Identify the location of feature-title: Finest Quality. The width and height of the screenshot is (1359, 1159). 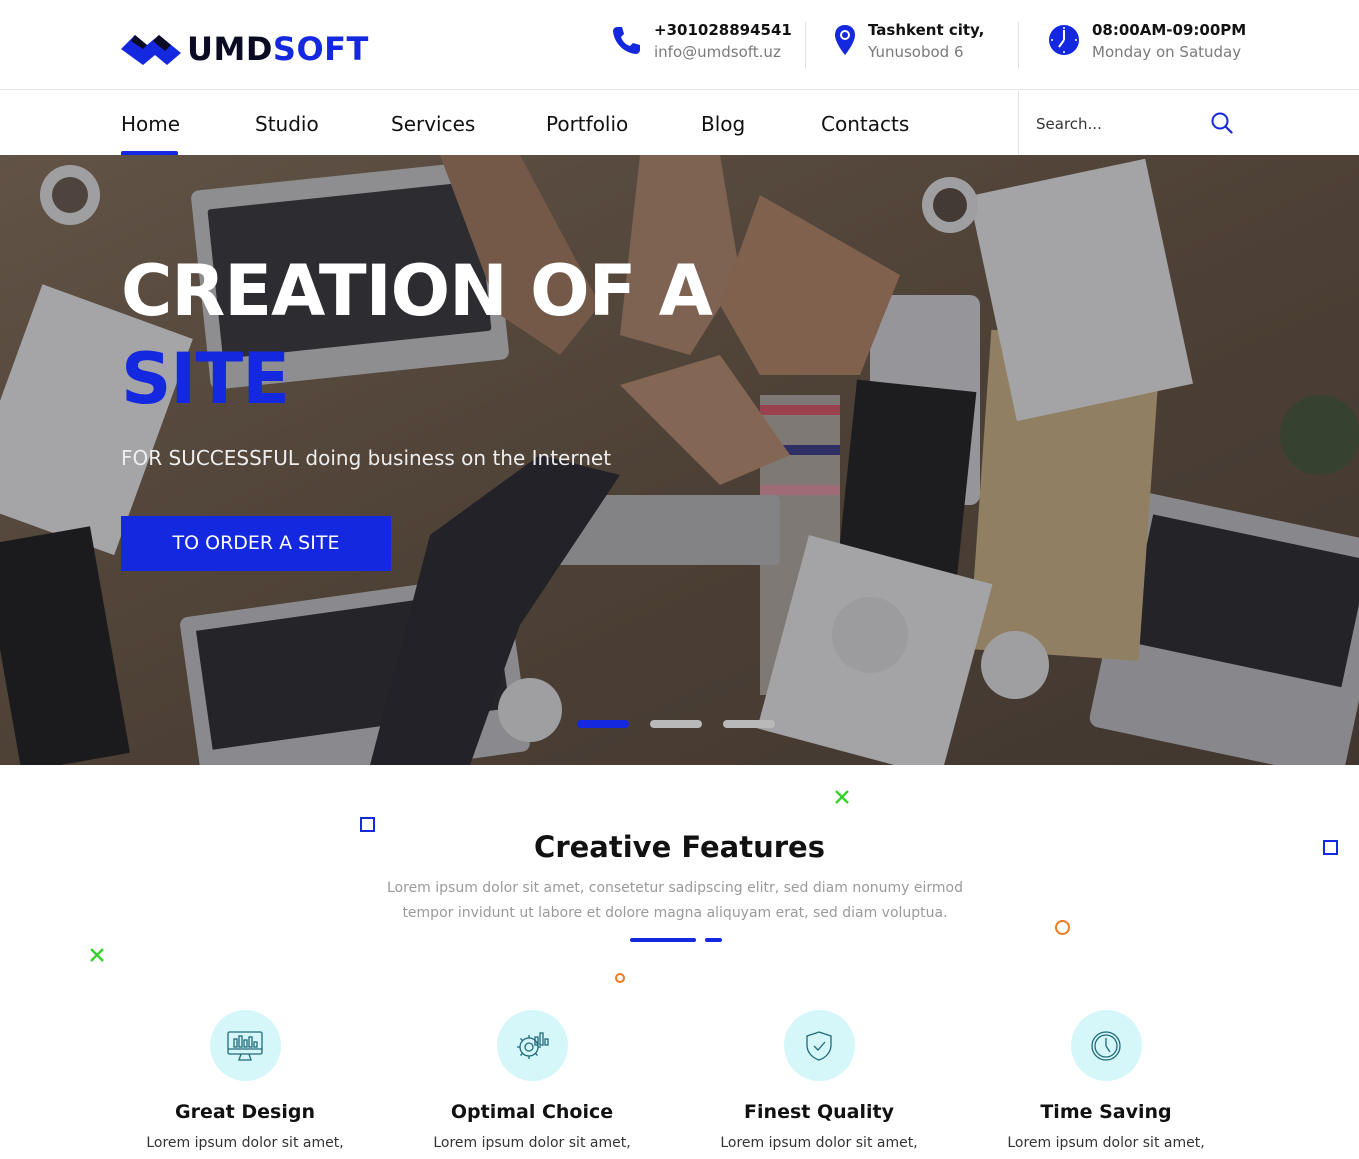
(819, 1112).